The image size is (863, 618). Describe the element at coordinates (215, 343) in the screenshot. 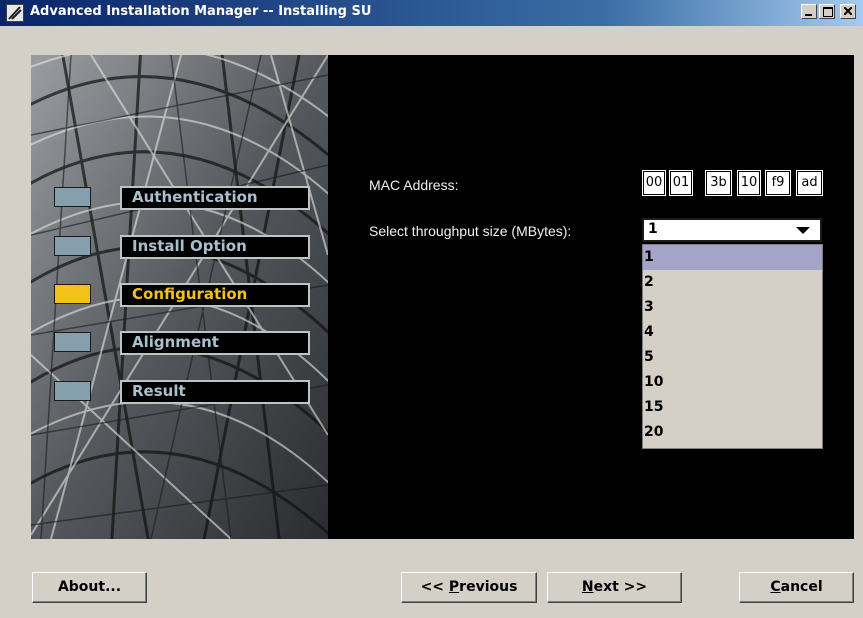

I see `step-label-alignment: Alignment` at that location.